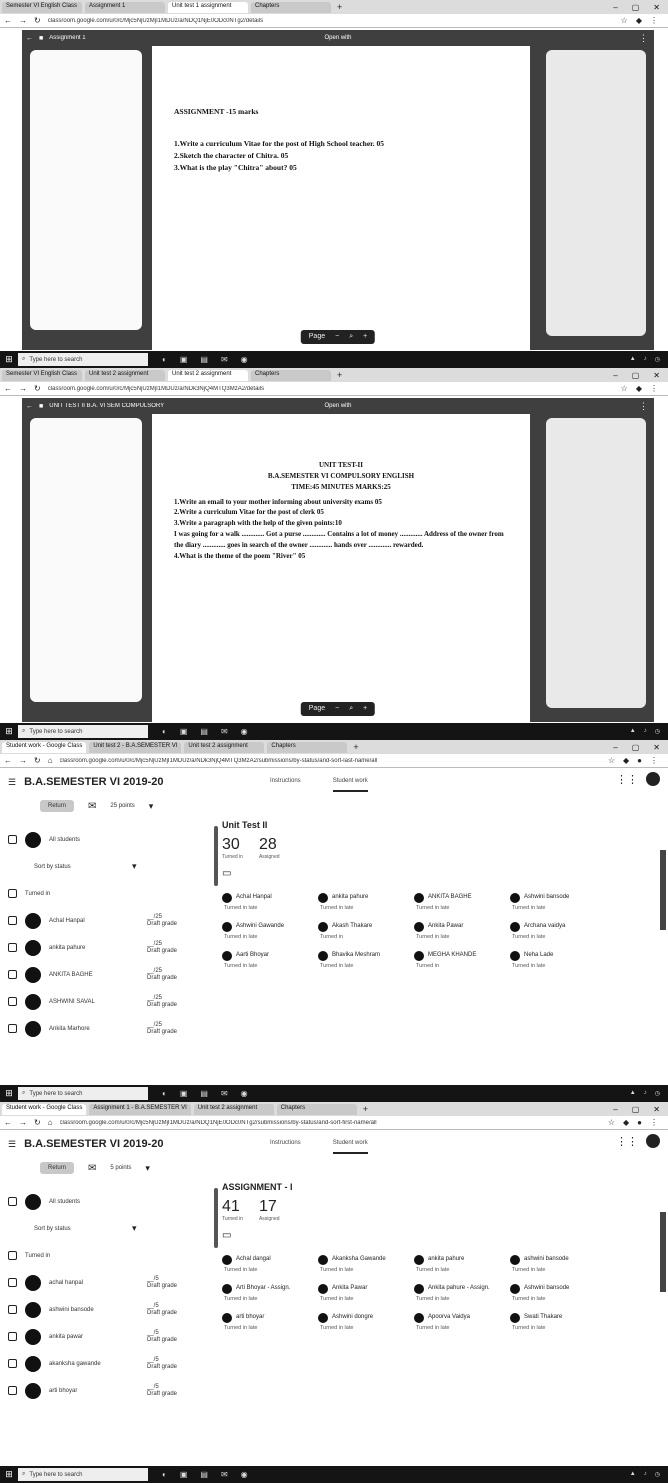  Describe the element at coordinates (557, 1322) in the screenshot. I see `submission-card: Swati Thakare Turned in late` at that location.